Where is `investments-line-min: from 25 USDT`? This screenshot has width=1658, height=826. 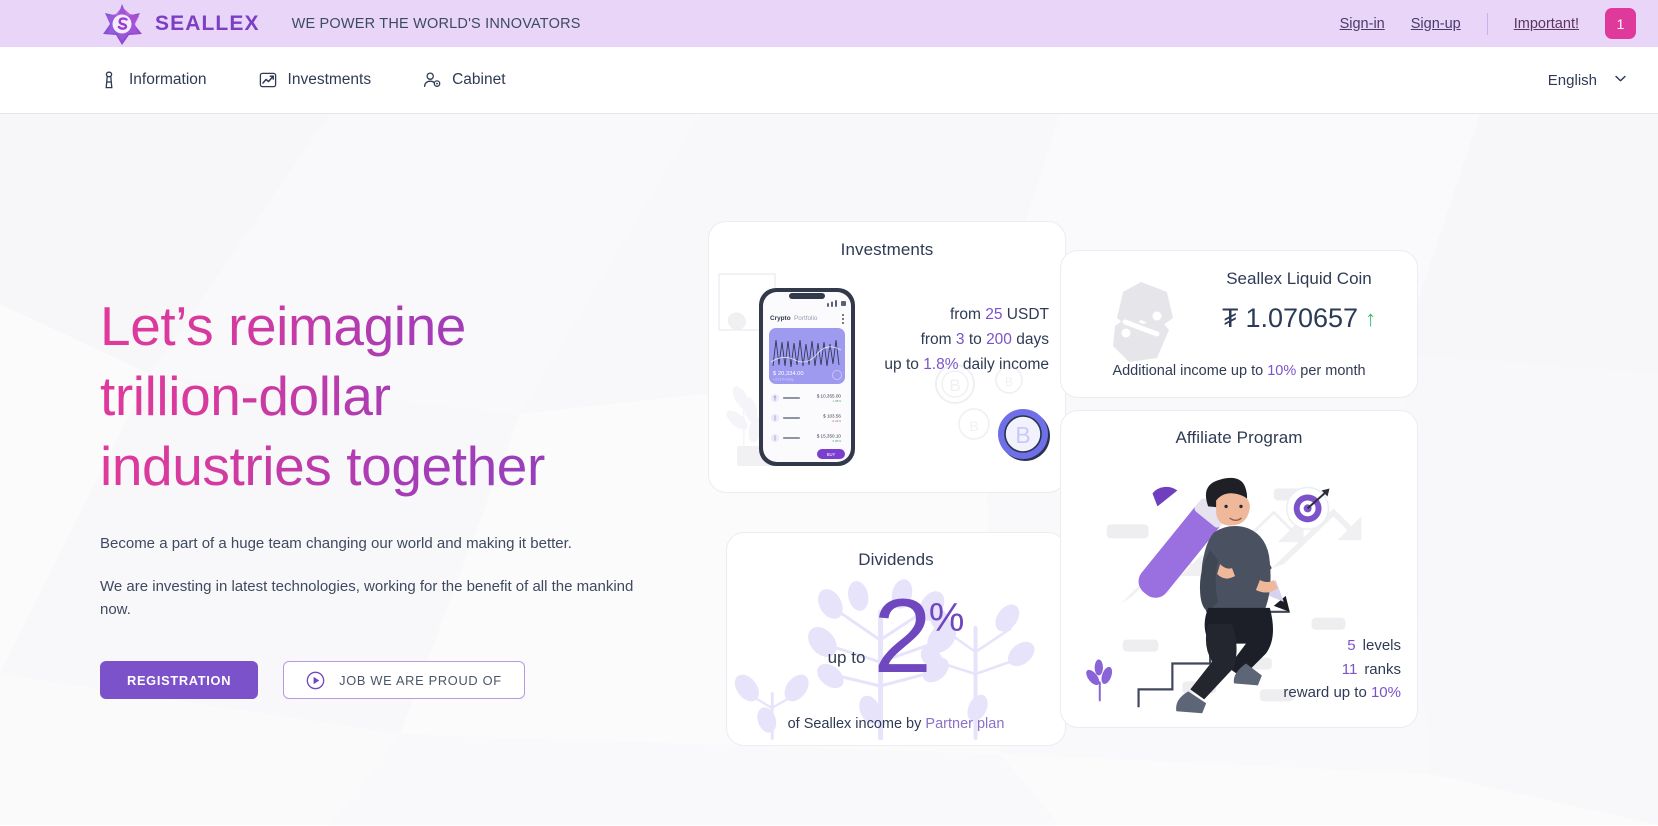
investments-line-min: from 25 USDT is located at coordinates (966, 314).